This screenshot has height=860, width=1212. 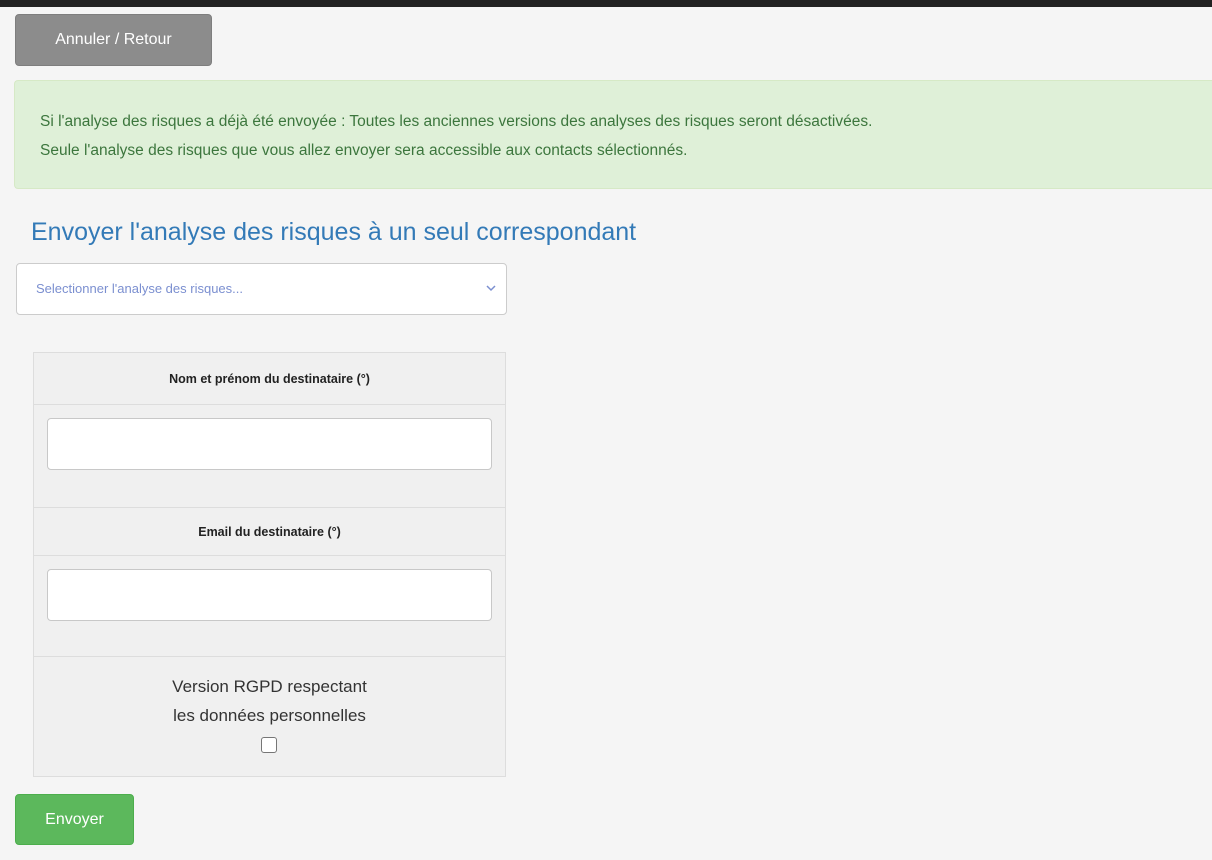 I want to click on name-header-row: Nom et prénom du destinataire (°), so click(x=269, y=379).